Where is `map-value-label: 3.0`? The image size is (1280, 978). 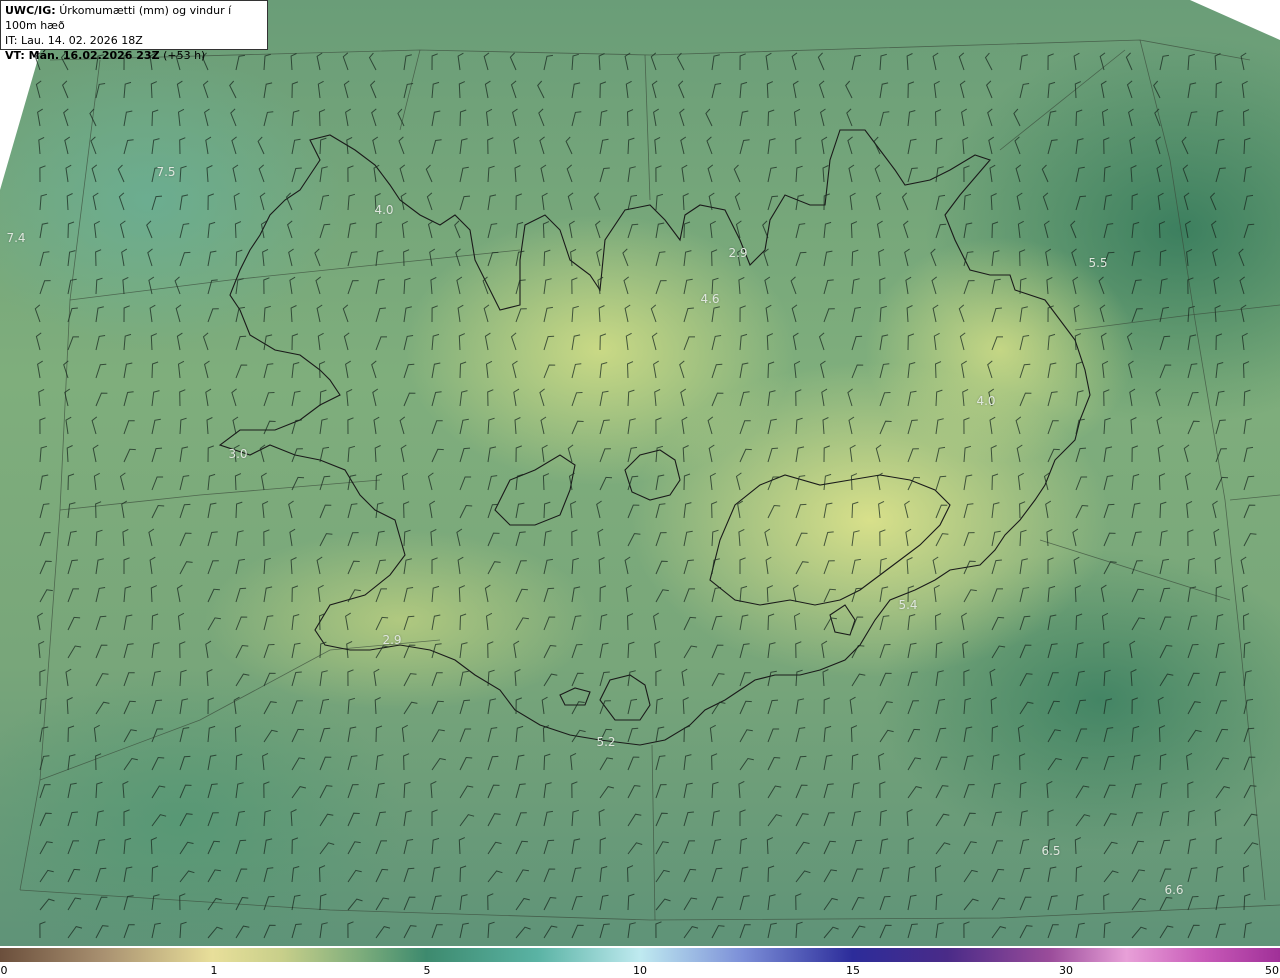
map-value-label: 3.0 is located at coordinates (238, 454).